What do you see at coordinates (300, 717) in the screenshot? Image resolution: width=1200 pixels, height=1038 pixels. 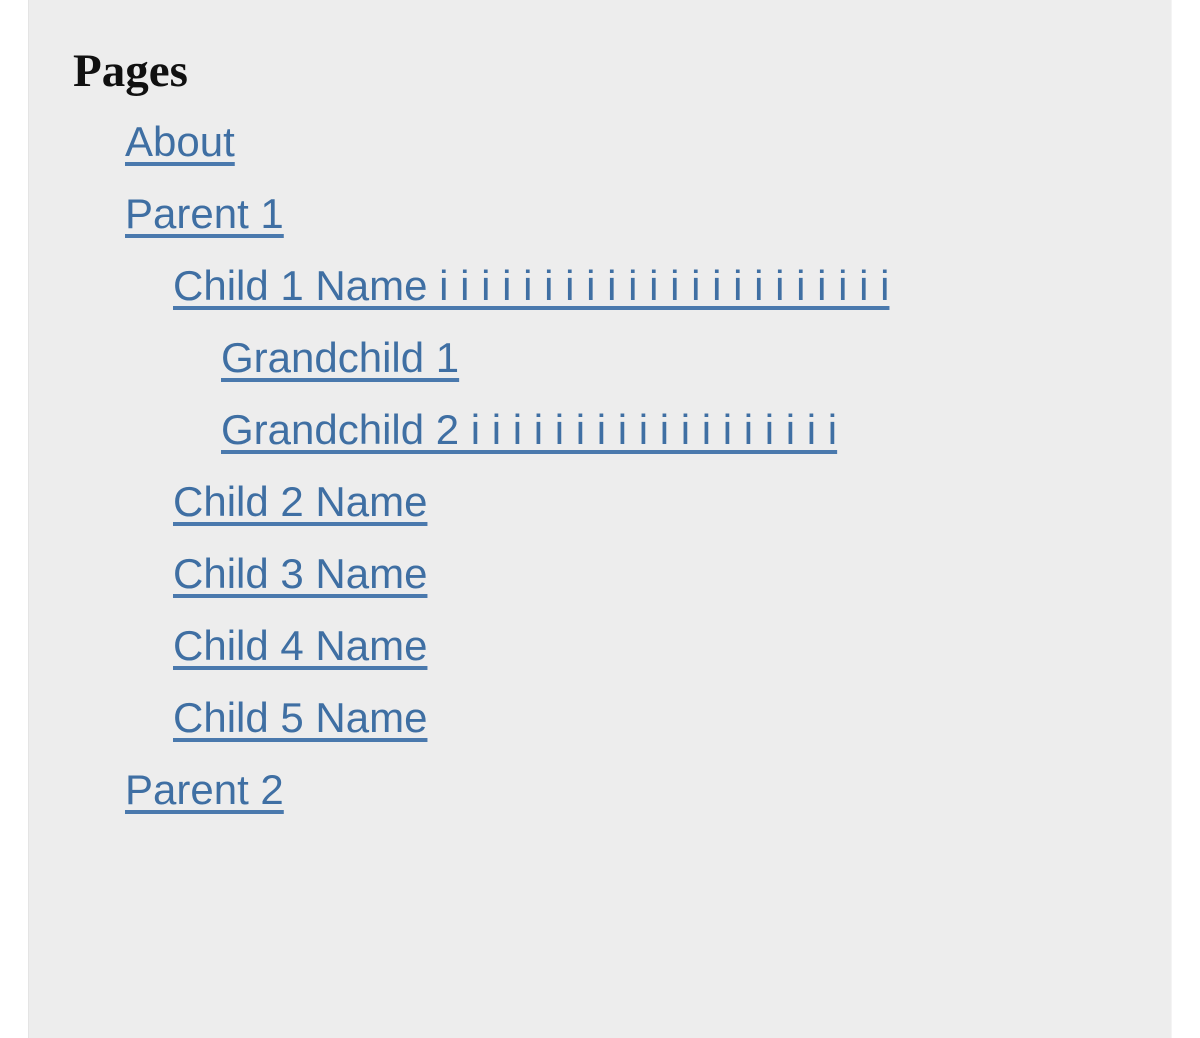 I see `page-link-child-5: Child 5 Name` at bounding box center [300, 717].